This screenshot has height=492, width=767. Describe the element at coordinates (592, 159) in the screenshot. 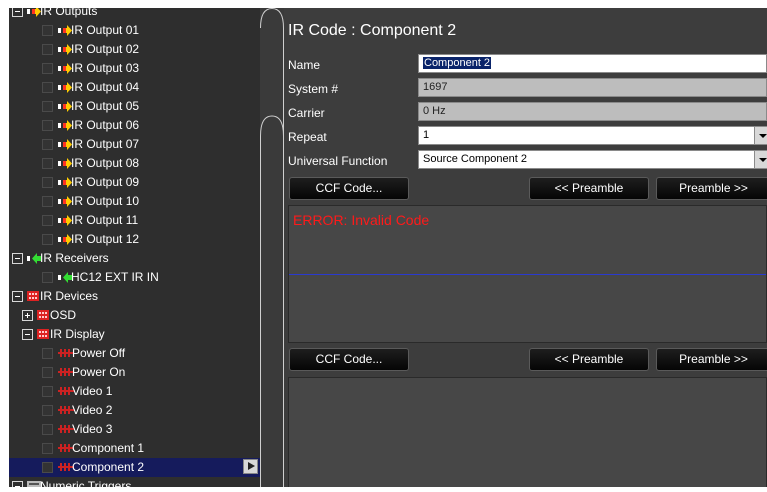

I see `universal-function-select: Source Component 2` at that location.